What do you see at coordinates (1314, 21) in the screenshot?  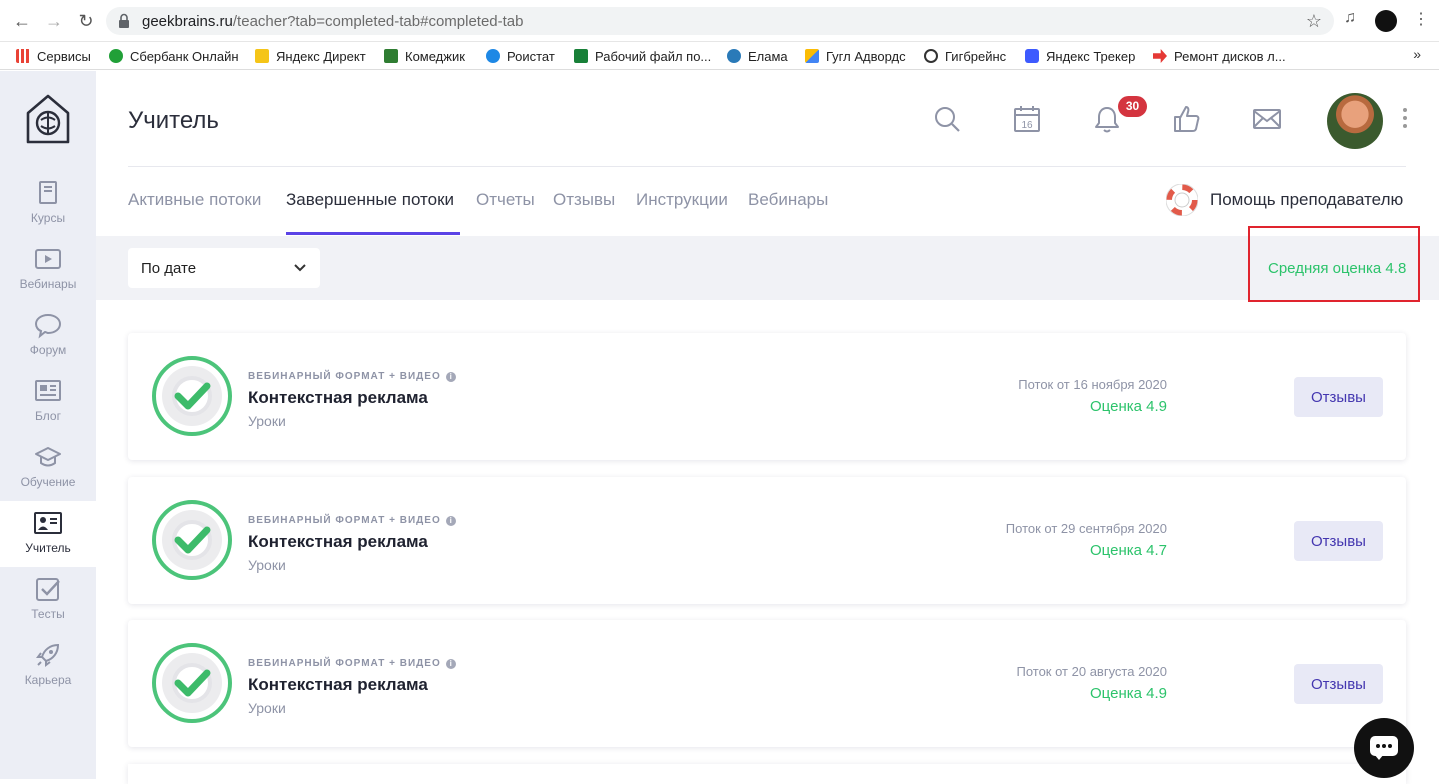 I see `bookmark-star-icon: ☆` at bounding box center [1314, 21].